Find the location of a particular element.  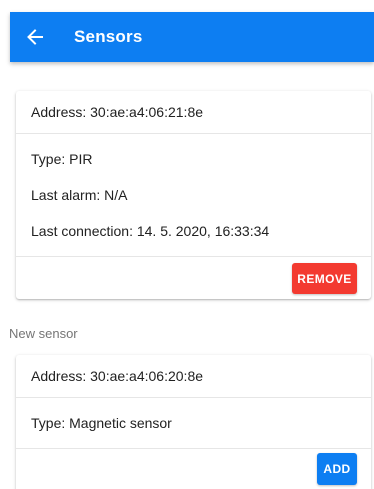

page-title: Sensors is located at coordinates (108, 36).